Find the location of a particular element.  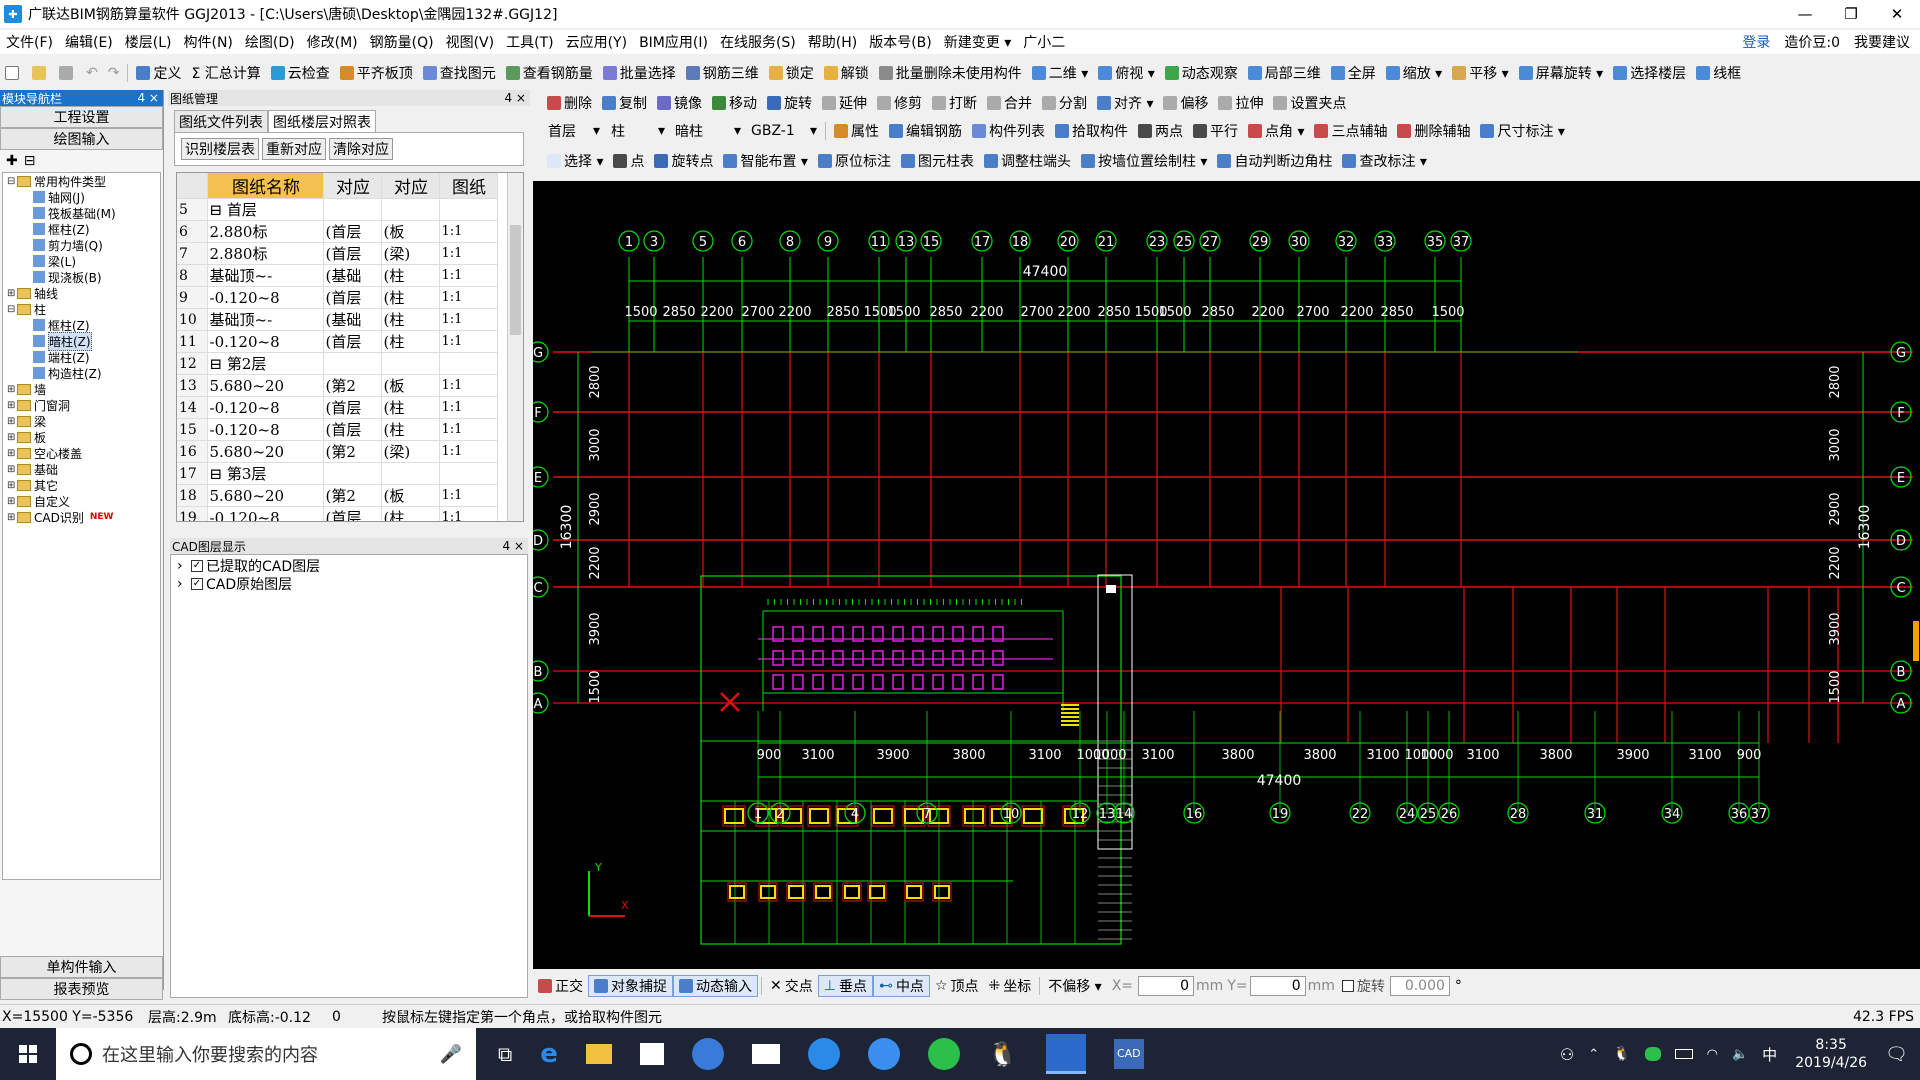

table-row: 11 -0.120~8 (首层 (柱 1:1 is located at coordinates (337, 341).